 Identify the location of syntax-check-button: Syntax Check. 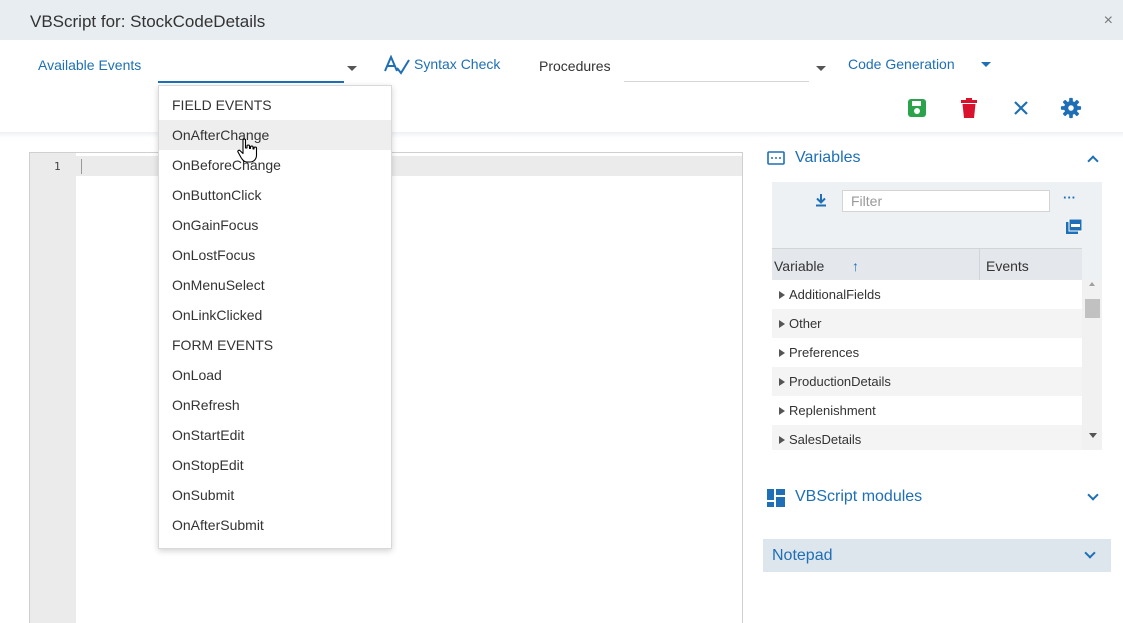
(457, 64).